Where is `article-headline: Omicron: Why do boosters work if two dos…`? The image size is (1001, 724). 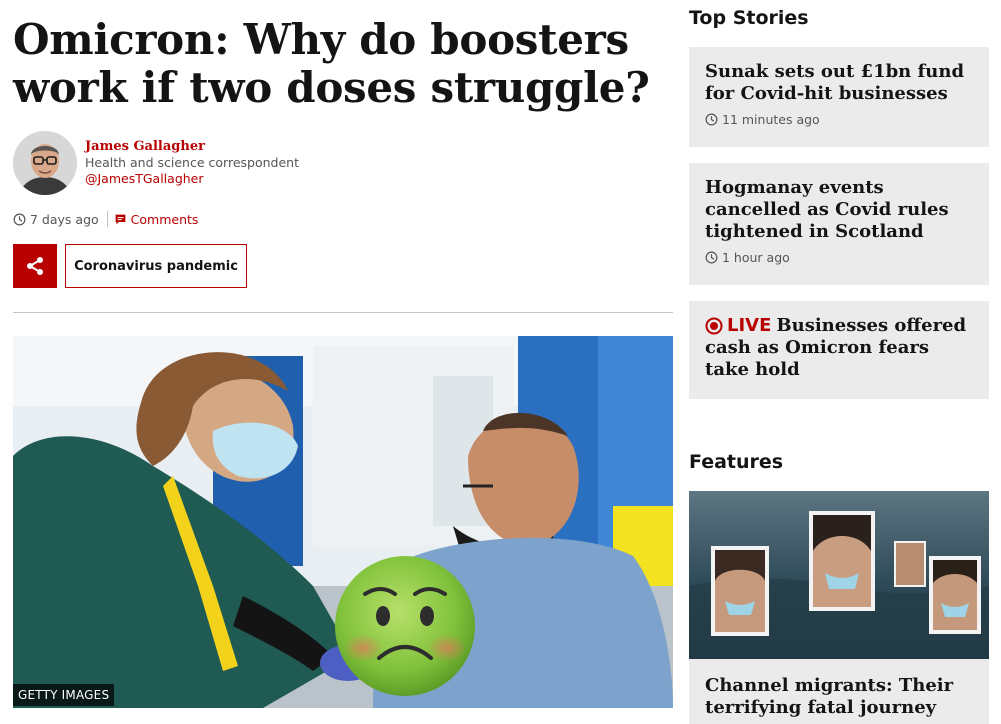
article-headline: Omicron: Why do boosters work if two dos… is located at coordinates (331, 63).